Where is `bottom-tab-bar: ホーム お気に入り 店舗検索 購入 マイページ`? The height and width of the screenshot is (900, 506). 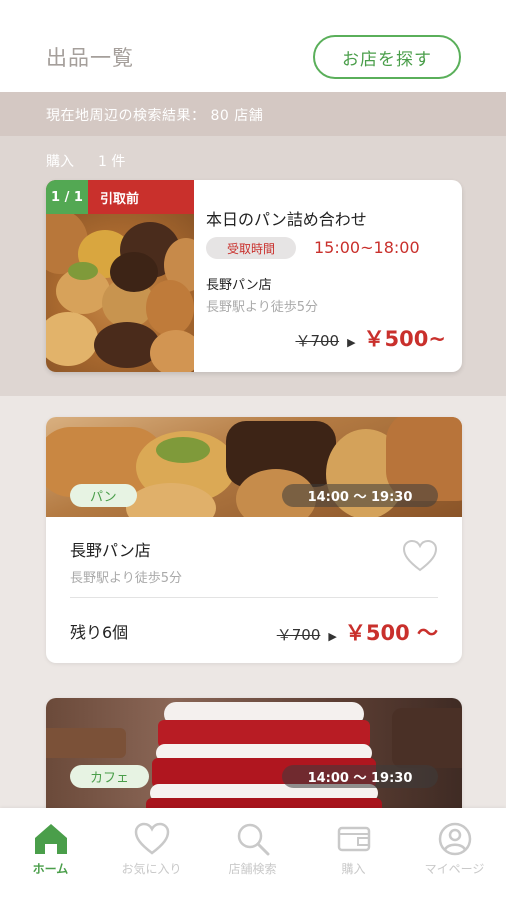 bottom-tab-bar: ホーム お気に入り 店舗検索 購入 マイページ is located at coordinates (253, 854).